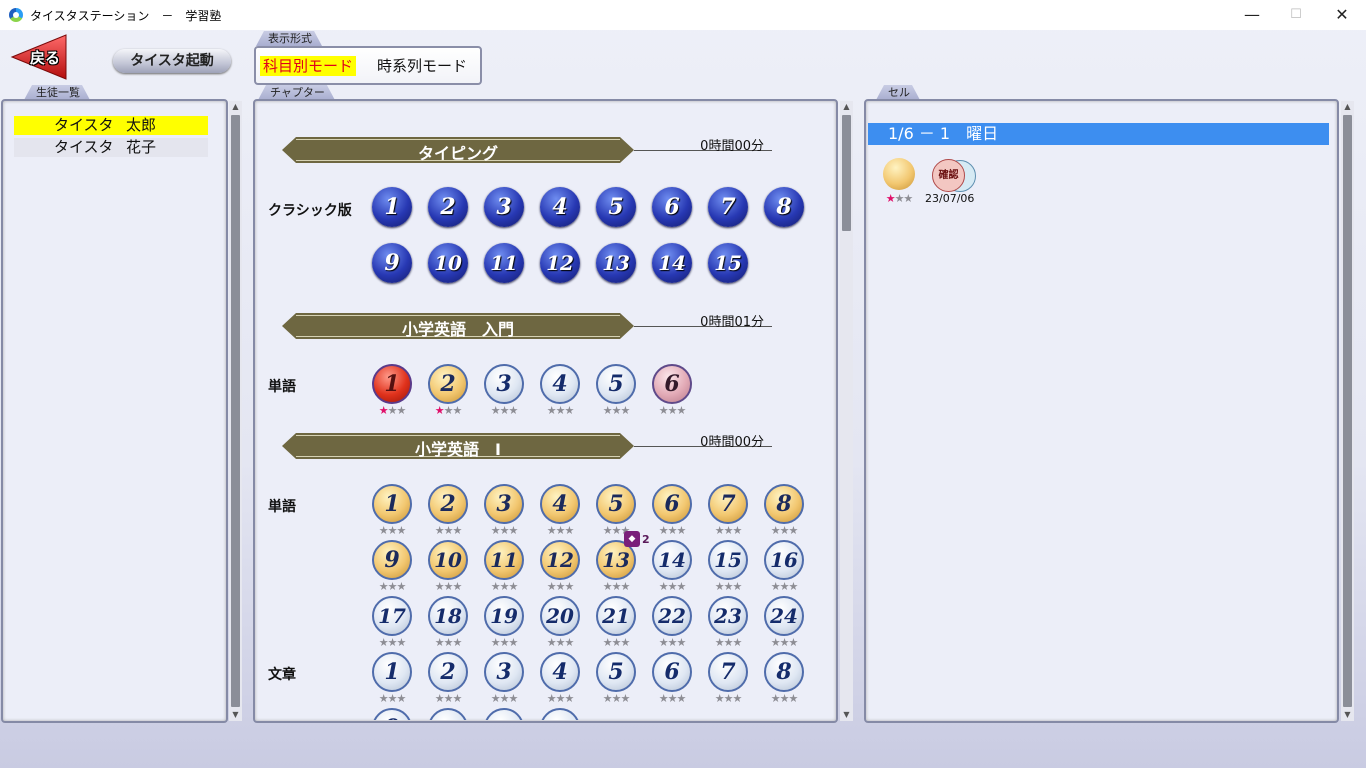 Image resolution: width=1366 pixels, height=768 pixels. I want to click on lesson-number: 10, so click(448, 716).